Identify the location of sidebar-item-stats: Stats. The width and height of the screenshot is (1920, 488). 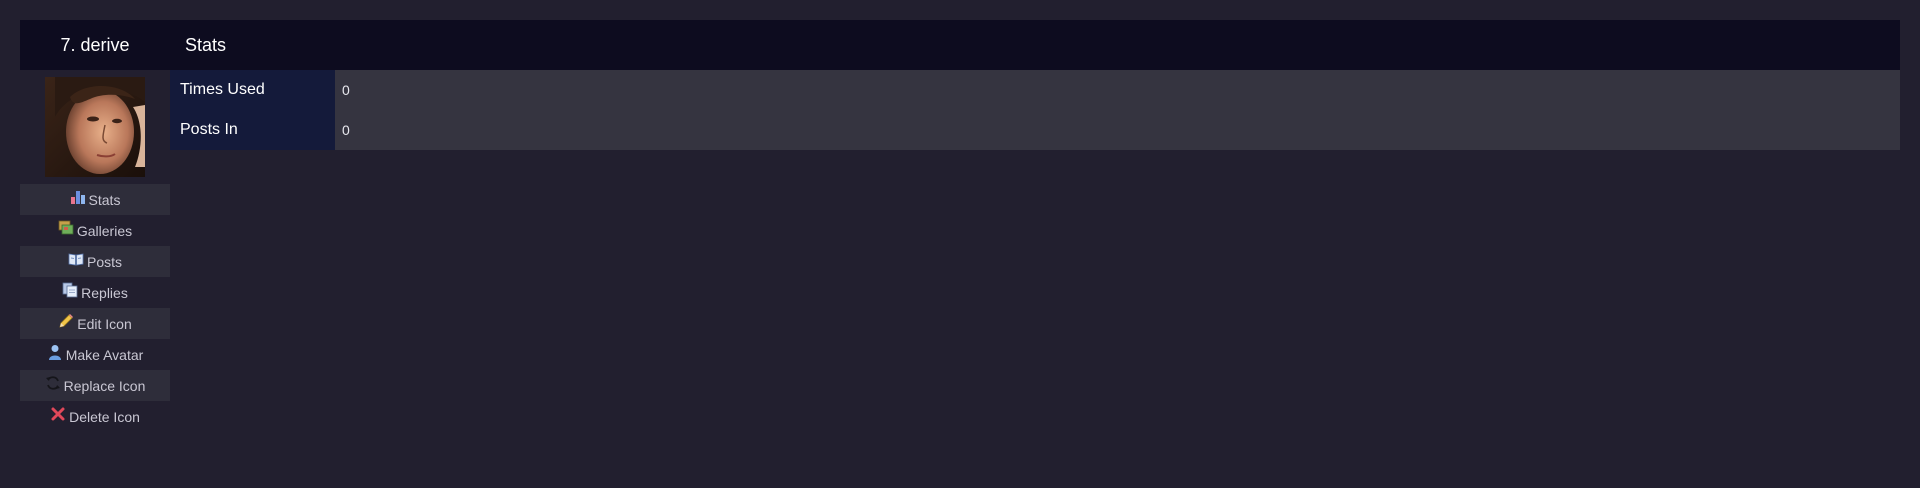
(95, 199).